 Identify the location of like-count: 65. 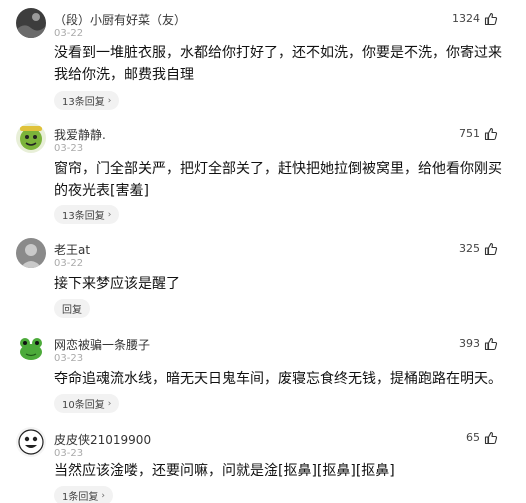
(473, 437).